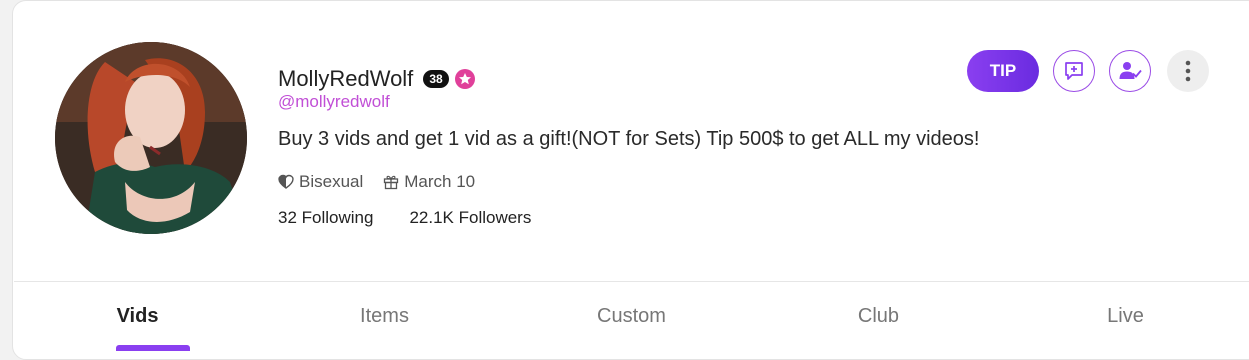  Describe the element at coordinates (325, 218) in the screenshot. I see `following-count: 32 Following` at that location.